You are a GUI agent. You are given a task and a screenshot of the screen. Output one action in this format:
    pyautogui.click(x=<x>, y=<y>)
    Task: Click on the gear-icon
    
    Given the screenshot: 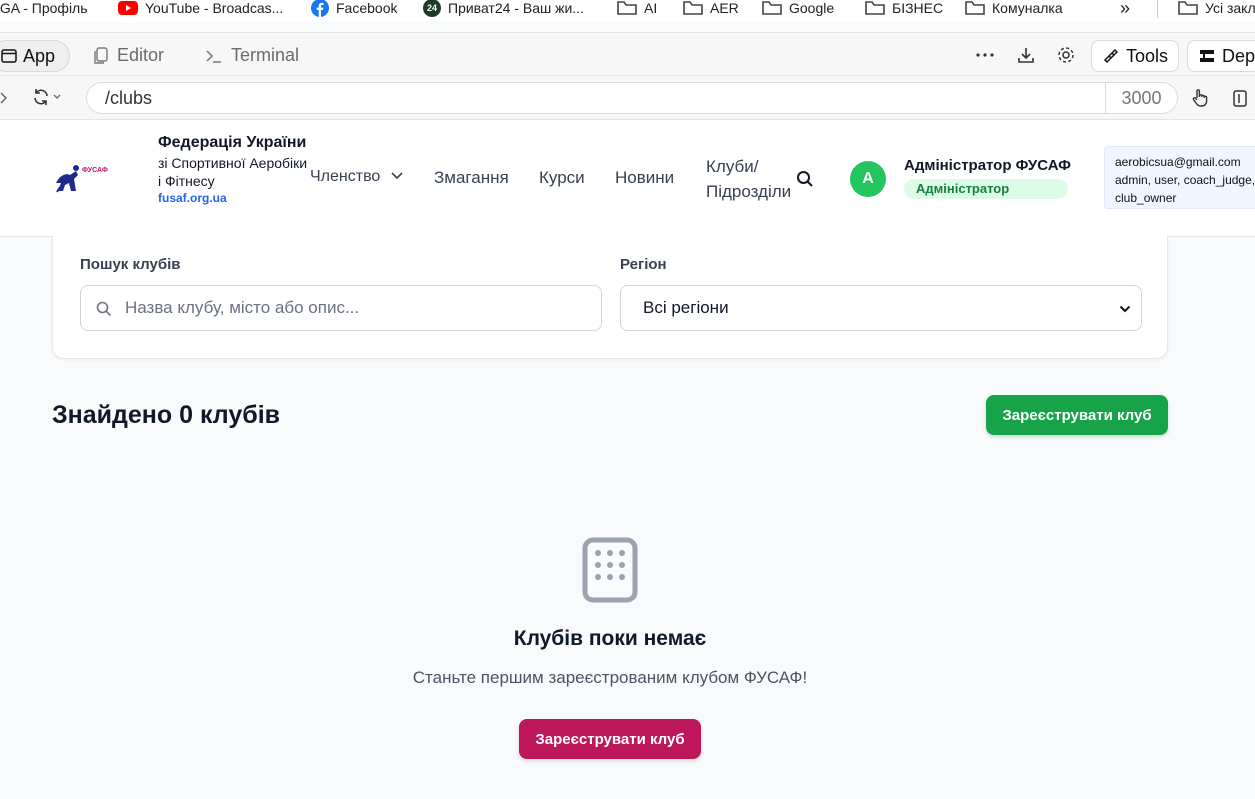 What is the action you would take?
    pyautogui.click(x=1066, y=55)
    